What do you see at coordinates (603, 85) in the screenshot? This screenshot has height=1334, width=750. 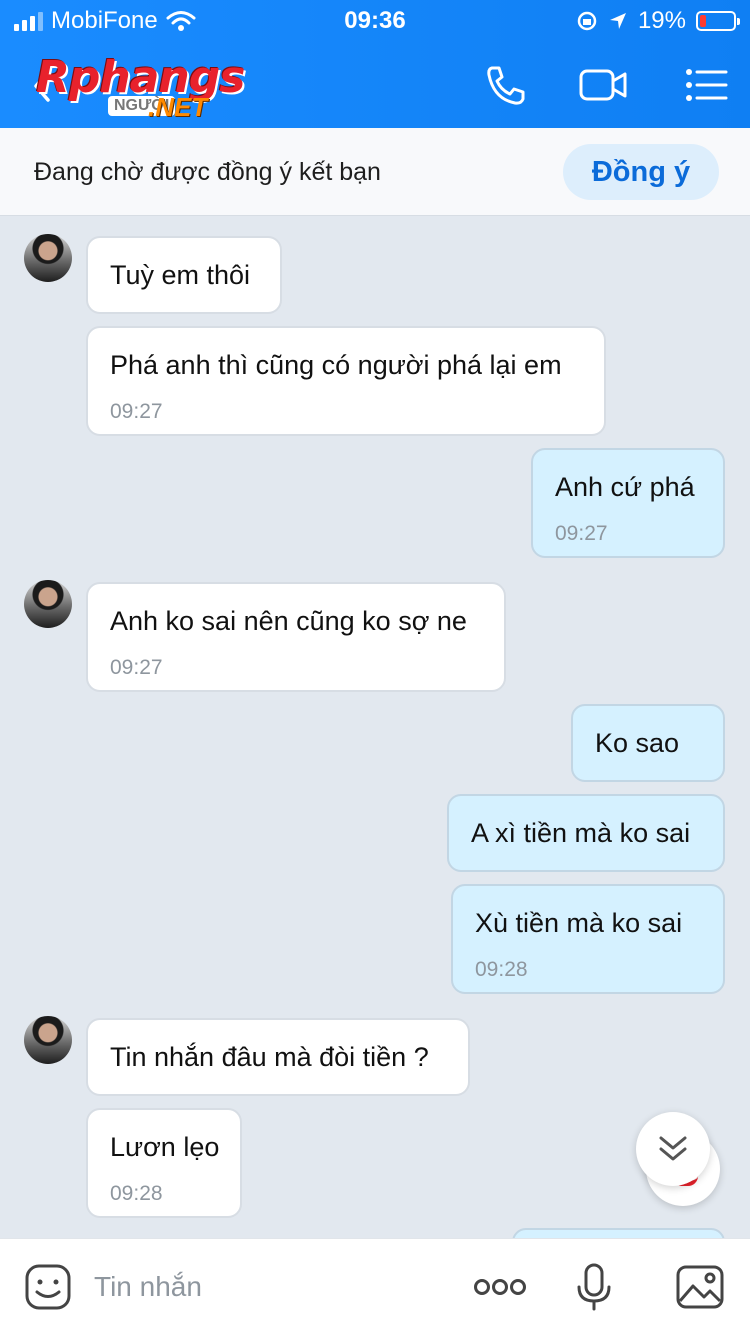 I see `video-camera-icon` at bounding box center [603, 85].